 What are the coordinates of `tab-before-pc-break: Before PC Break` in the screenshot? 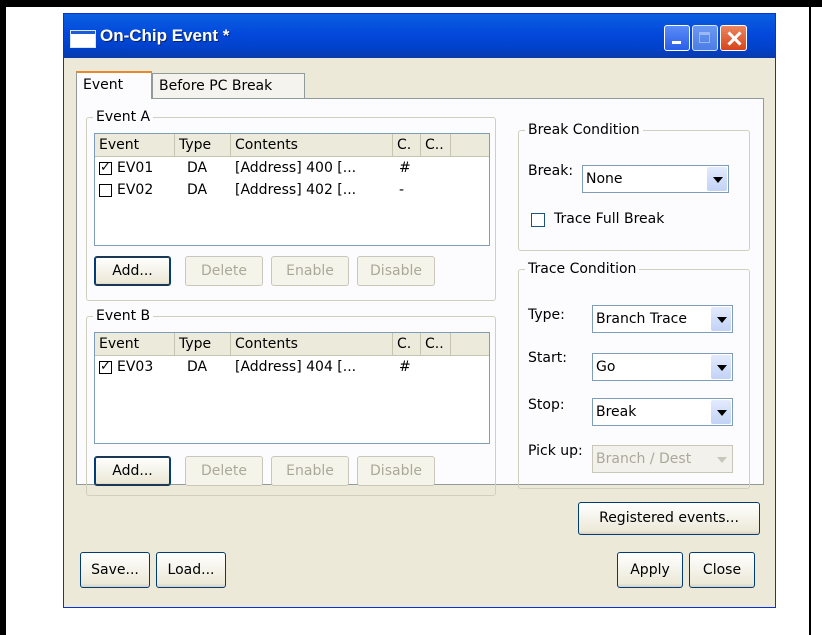 It's located at (228, 86).